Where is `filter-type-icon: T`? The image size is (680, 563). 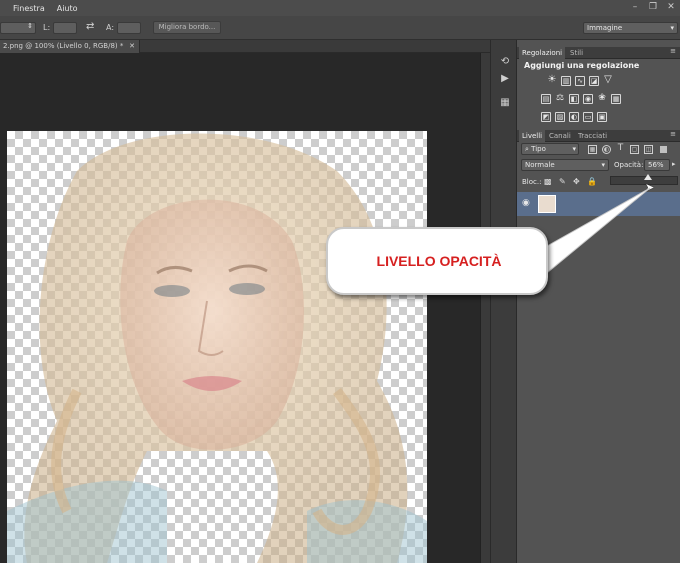
filter-type-icon: T is located at coordinates (620, 149).